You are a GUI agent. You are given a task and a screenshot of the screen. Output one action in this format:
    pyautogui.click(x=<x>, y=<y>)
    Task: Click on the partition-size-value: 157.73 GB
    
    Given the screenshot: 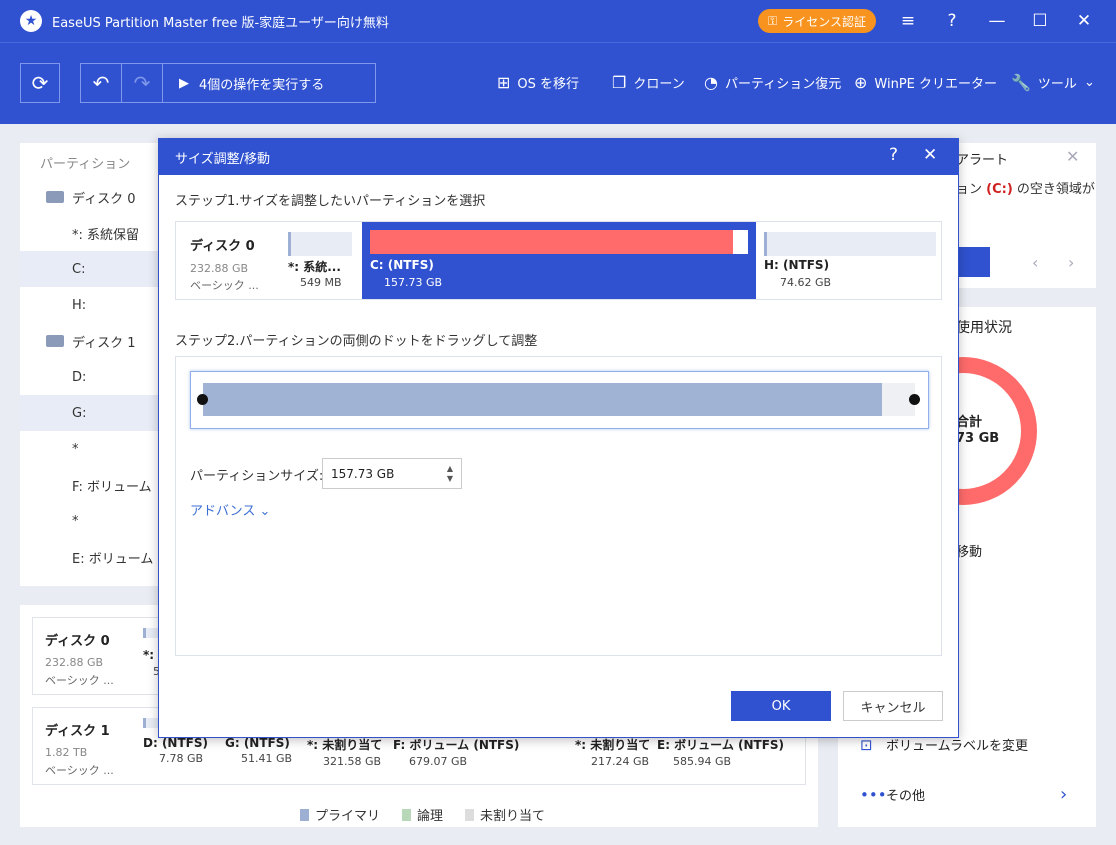 What is the action you would take?
    pyautogui.click(x=363, y=473)
    